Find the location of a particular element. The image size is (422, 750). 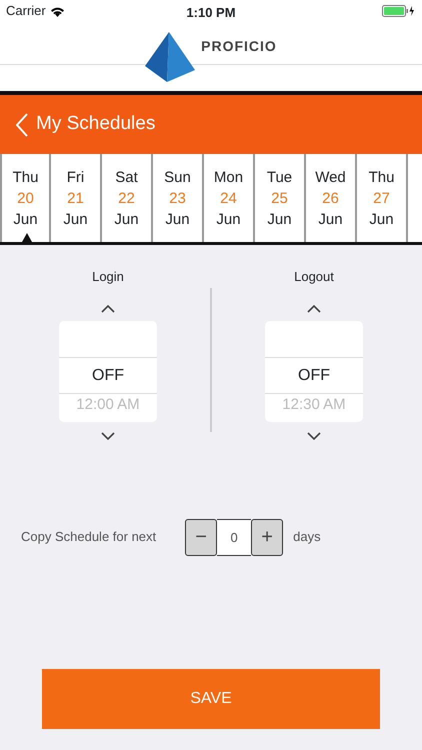

pyramid-icon is located at coordinates (171, 58).